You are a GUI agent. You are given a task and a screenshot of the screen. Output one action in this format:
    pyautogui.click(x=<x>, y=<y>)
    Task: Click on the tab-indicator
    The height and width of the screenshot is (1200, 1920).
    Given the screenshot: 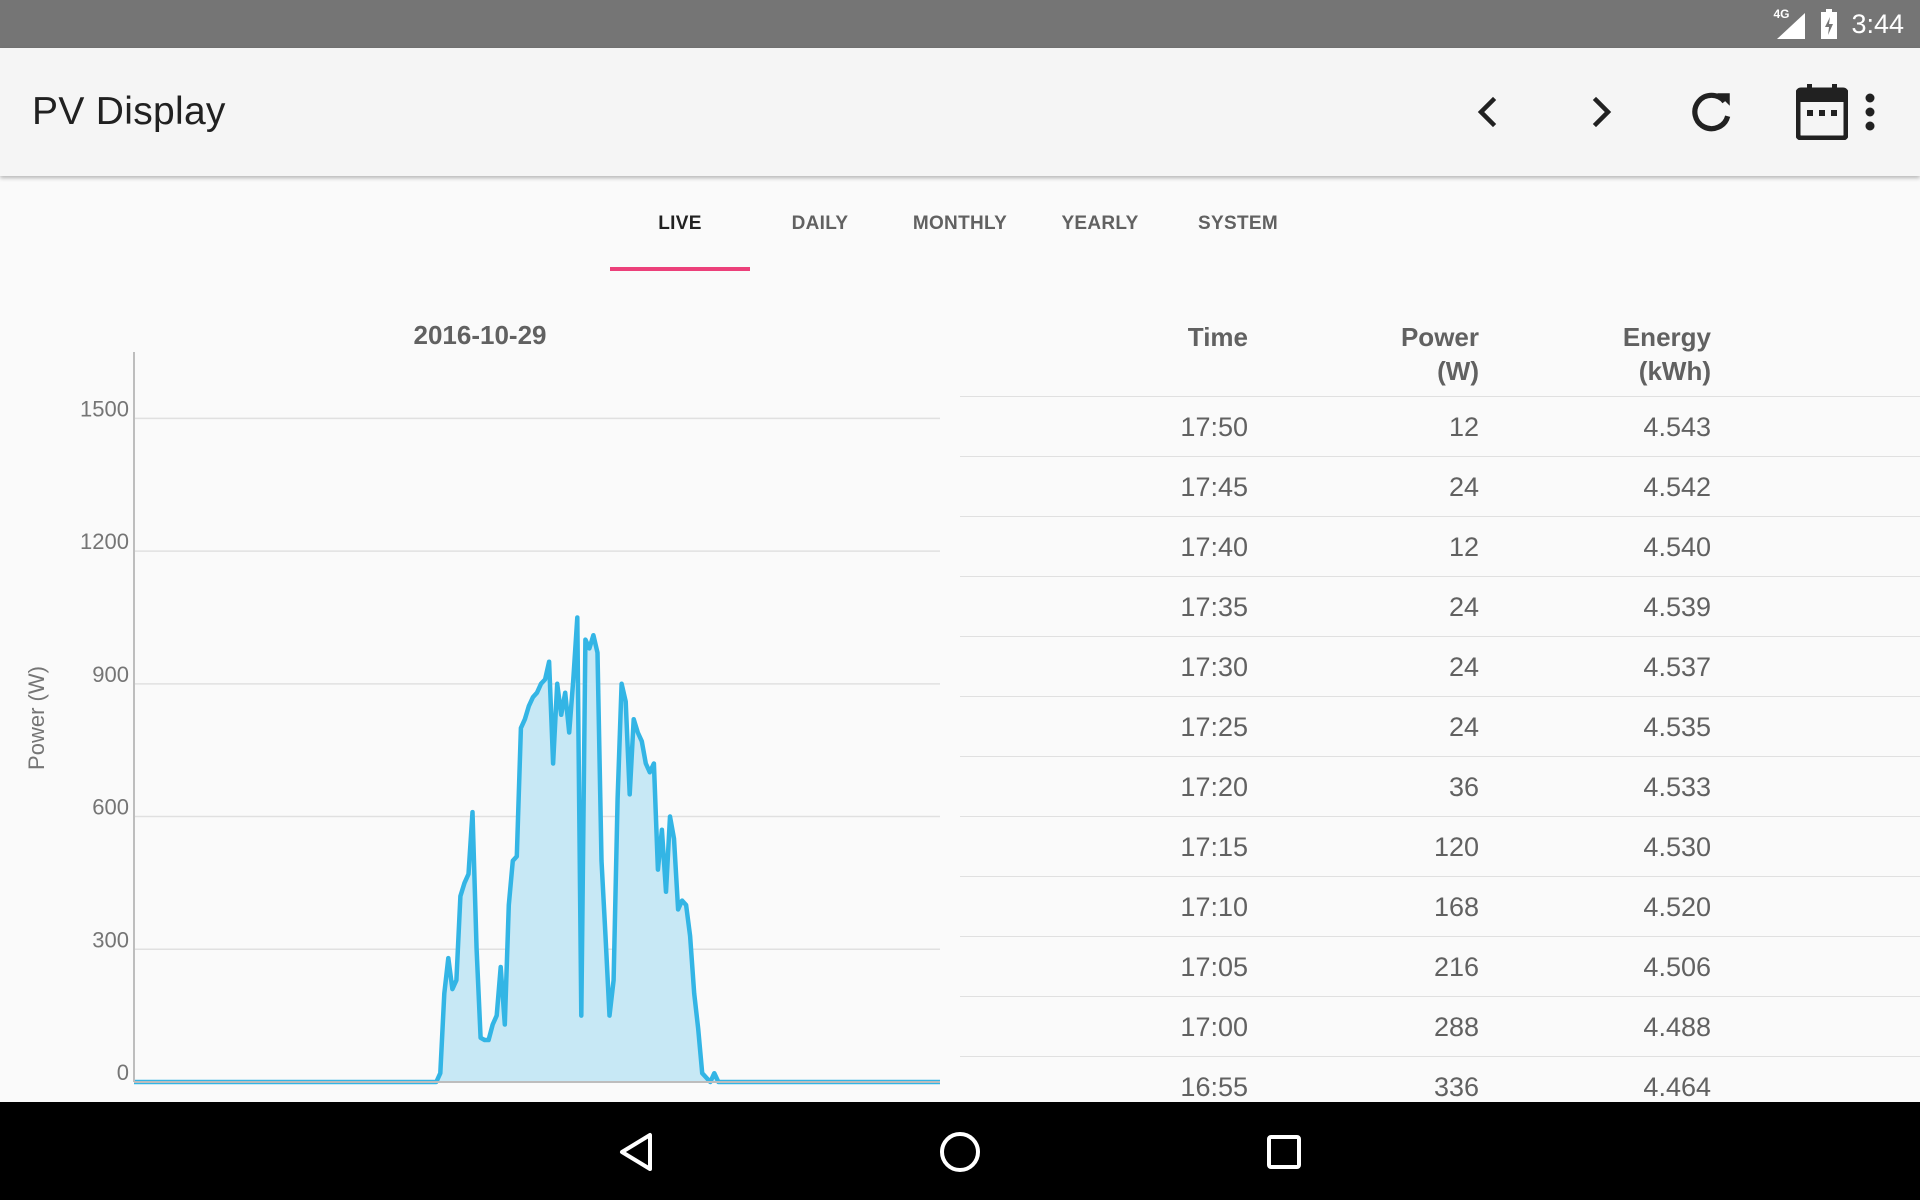 What is the action you would take?
    pyautogui.click(x=680, y=269)
    